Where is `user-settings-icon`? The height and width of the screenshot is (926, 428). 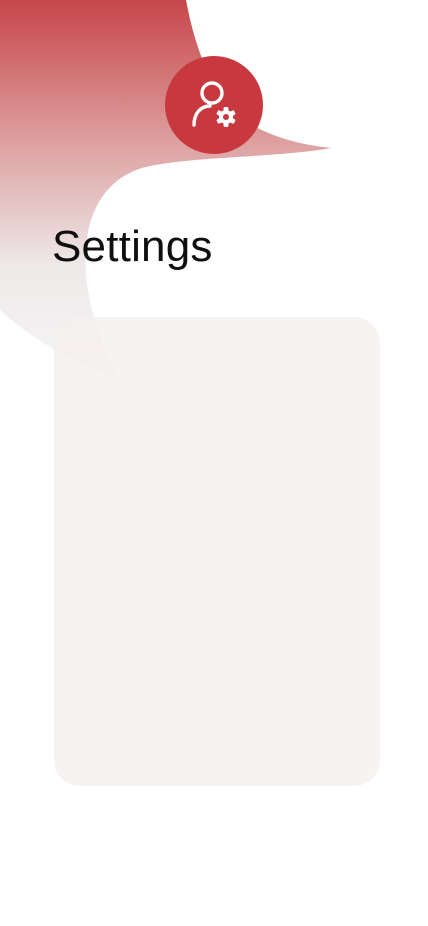
user-settings-icon is located at coordinates (214, 104).